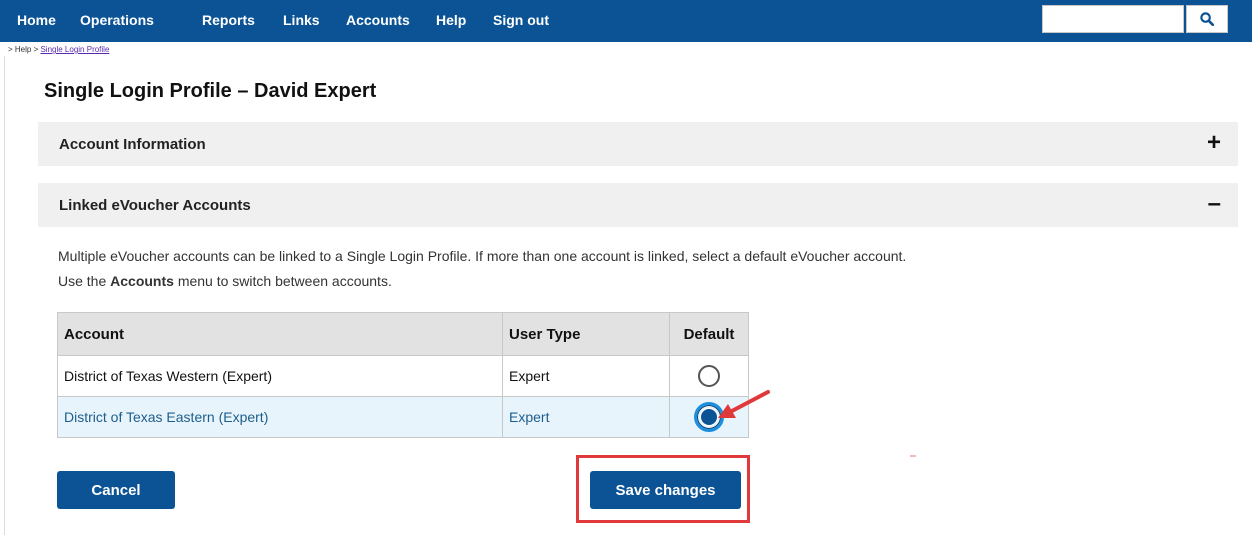 Image resolution: width=1252 pixels, height=535 pixels. I want to click on hint-text: Use the, so click(84, 281).